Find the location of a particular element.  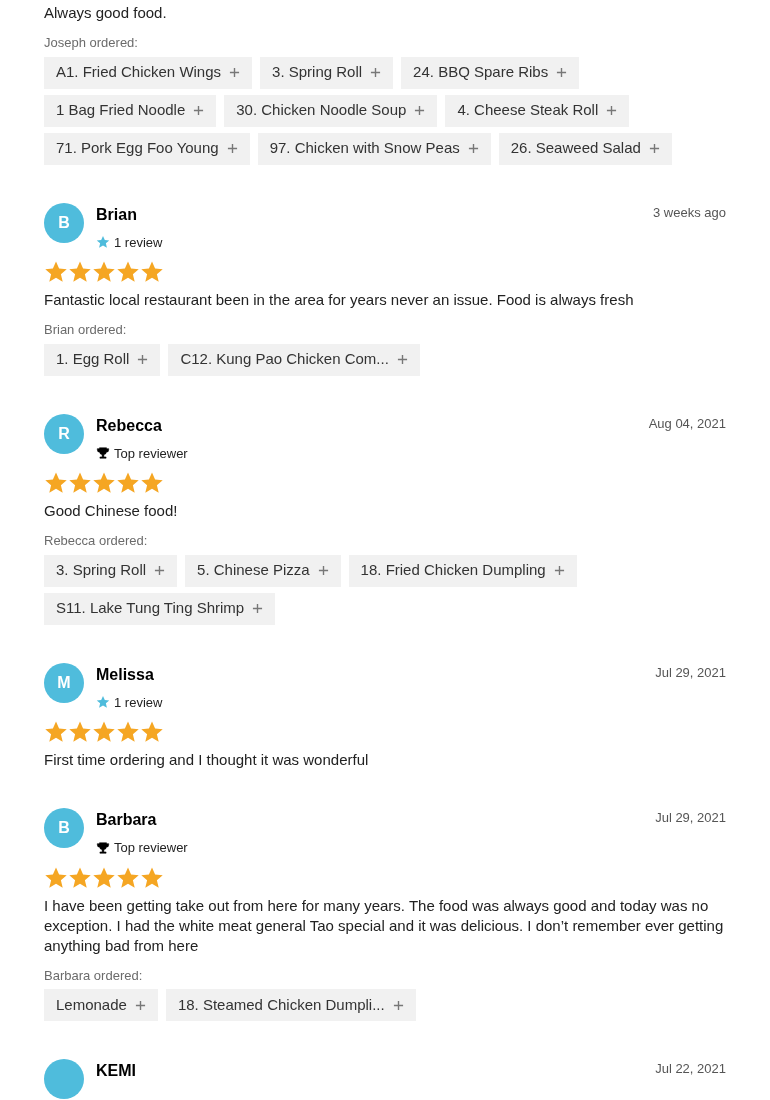

ordered-label: Barbara ordered: is located at coordinates (94, 975).